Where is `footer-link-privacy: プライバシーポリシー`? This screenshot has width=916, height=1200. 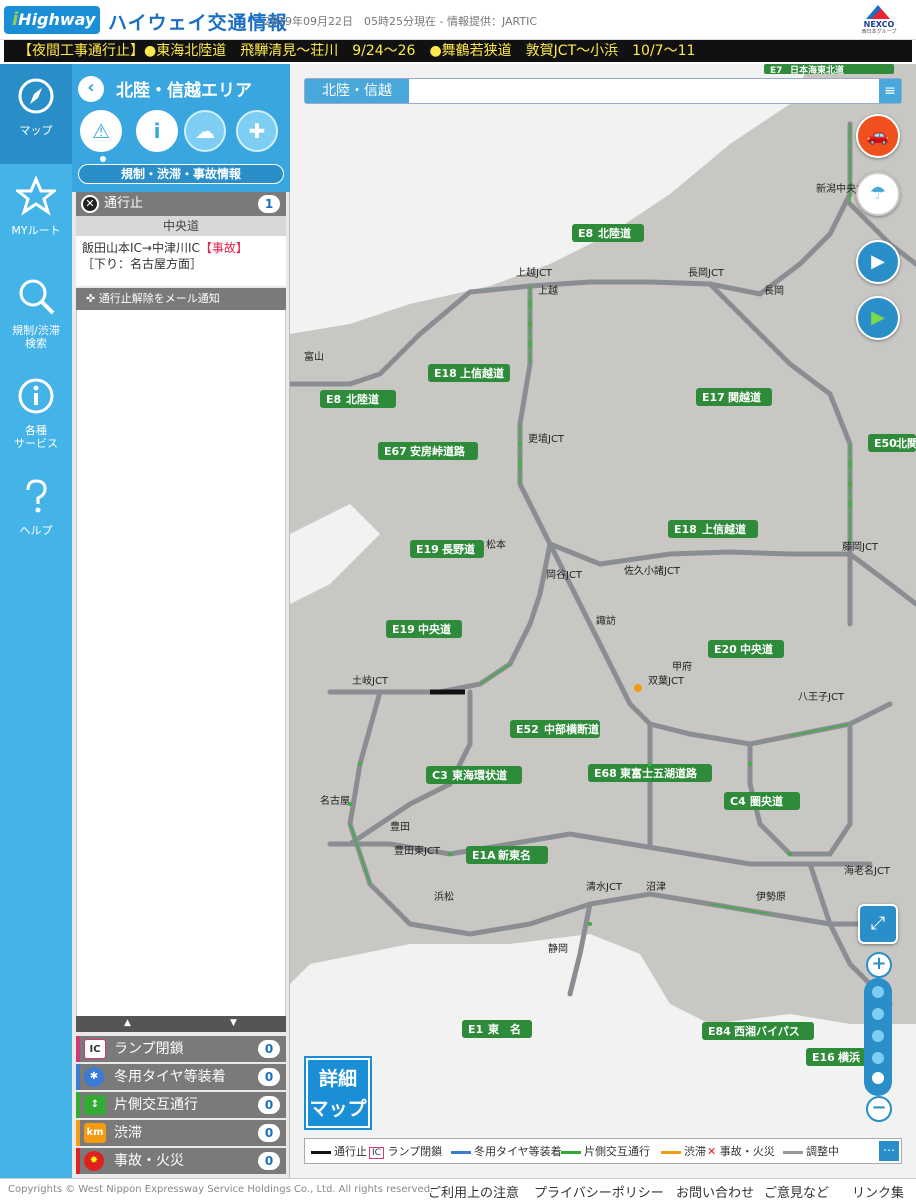 footer-link-privacy: プライバシーポリシー is located at coordinates (599, 1191).